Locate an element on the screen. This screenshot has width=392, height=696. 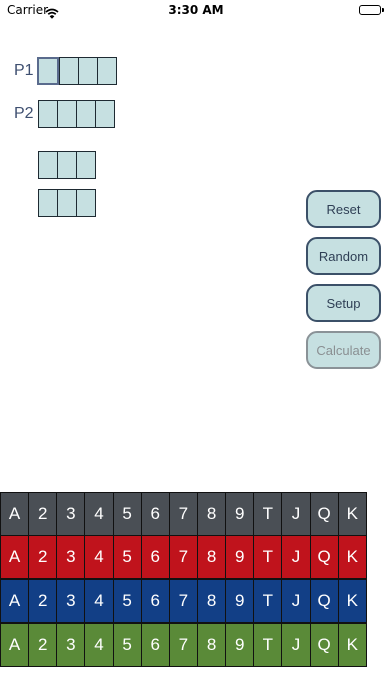
reset-button: Reset is located at coordinates (343, 209).